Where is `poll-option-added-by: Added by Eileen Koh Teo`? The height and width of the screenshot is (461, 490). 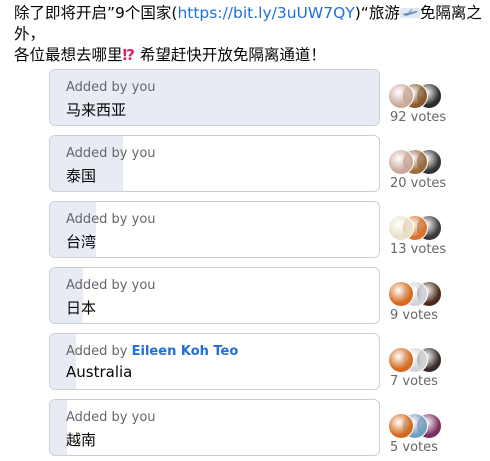
poll-option-added-by: Added by Eileen Koh Teo is located at coordinates (152, 351).